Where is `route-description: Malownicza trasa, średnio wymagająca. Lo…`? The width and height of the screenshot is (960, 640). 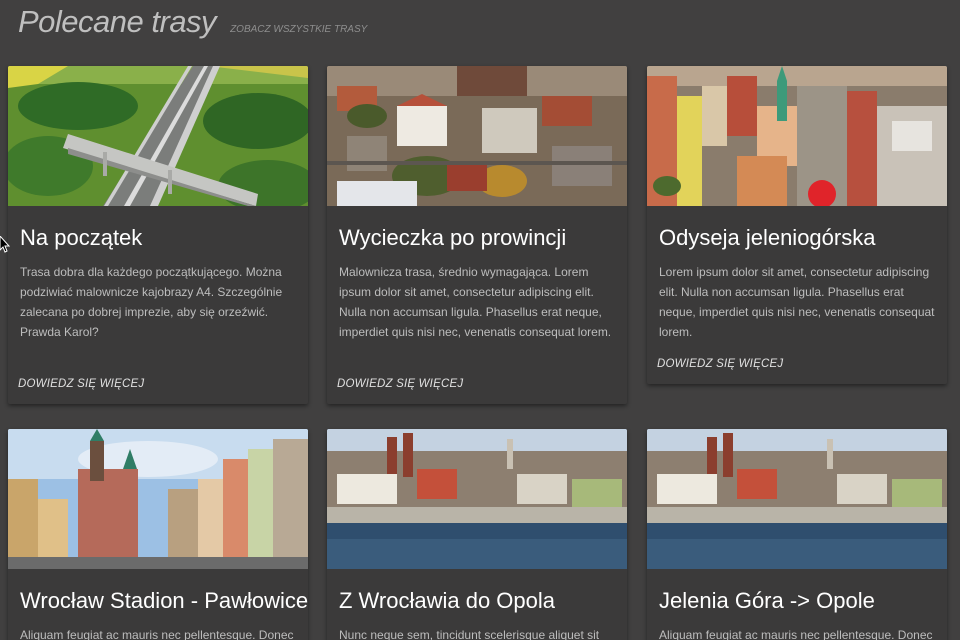
route-description: Malownicza trasa, średnio wymagająca. Lo… is located at coordinates (475, 302).